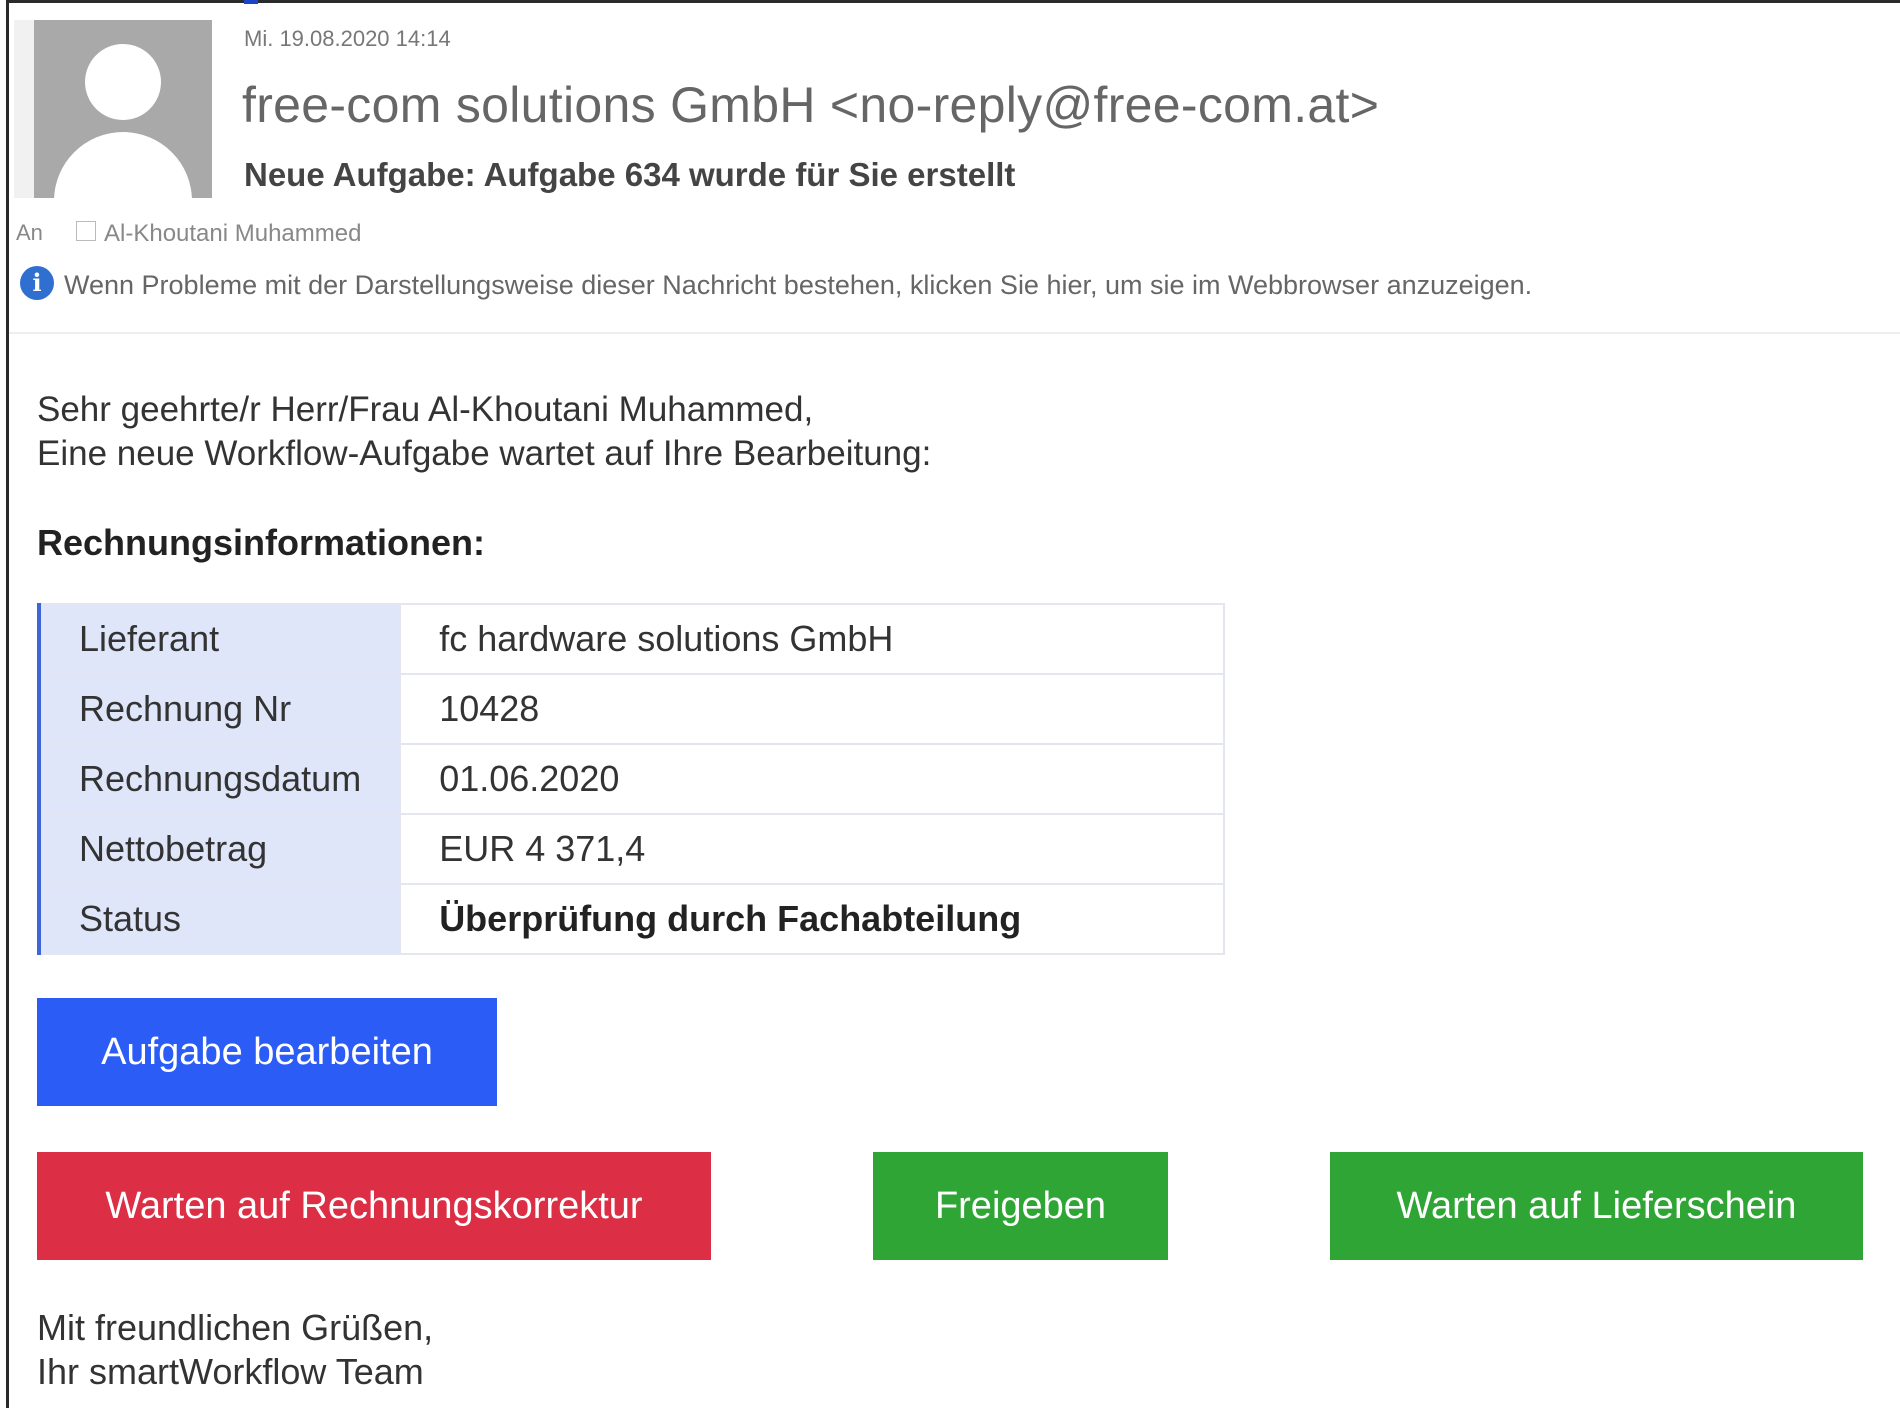 Image resolution: width=1900 pixels, height=1408 pixels. I want to click on table-key-cell: Rechnungsdatum, so click(219, 779).